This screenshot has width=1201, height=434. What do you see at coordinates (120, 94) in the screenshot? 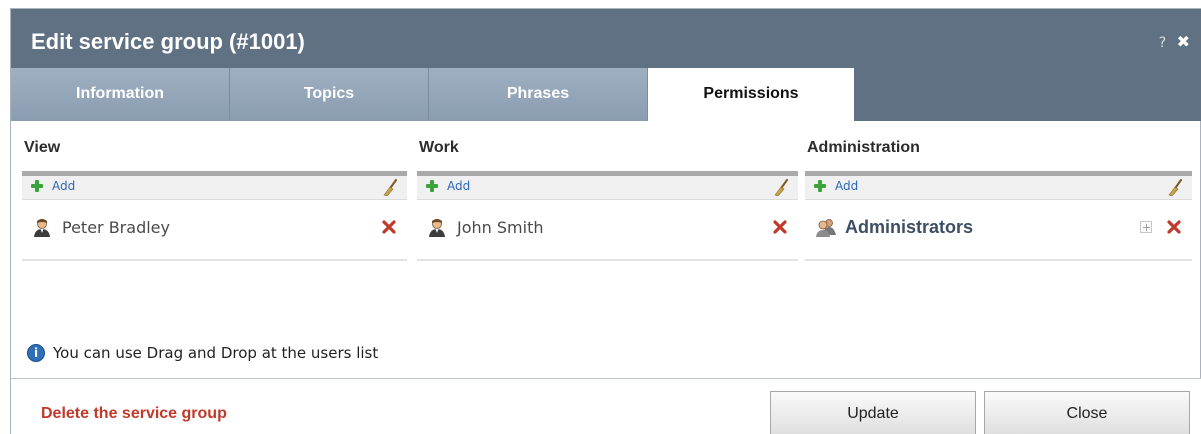
I see `tab-information: Information` at bounding box center [120, 94].